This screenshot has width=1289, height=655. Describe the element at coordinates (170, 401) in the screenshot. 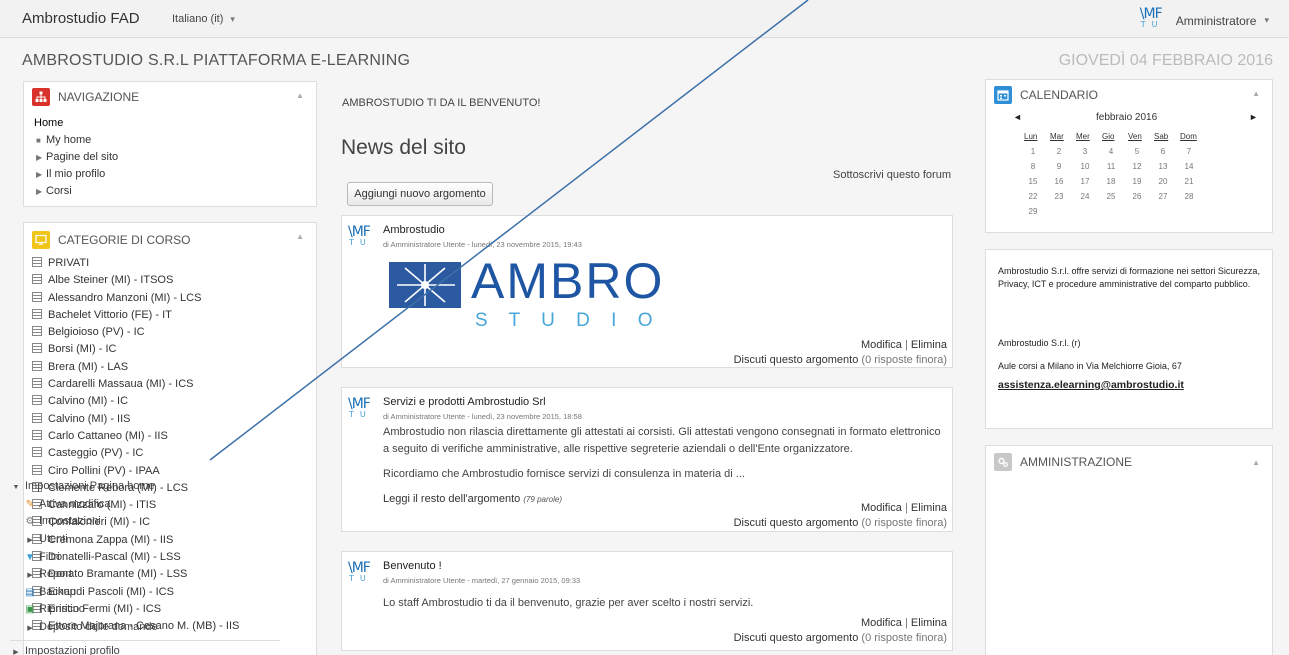

I see `category-item: Calvino (MI) - IC` at that location.